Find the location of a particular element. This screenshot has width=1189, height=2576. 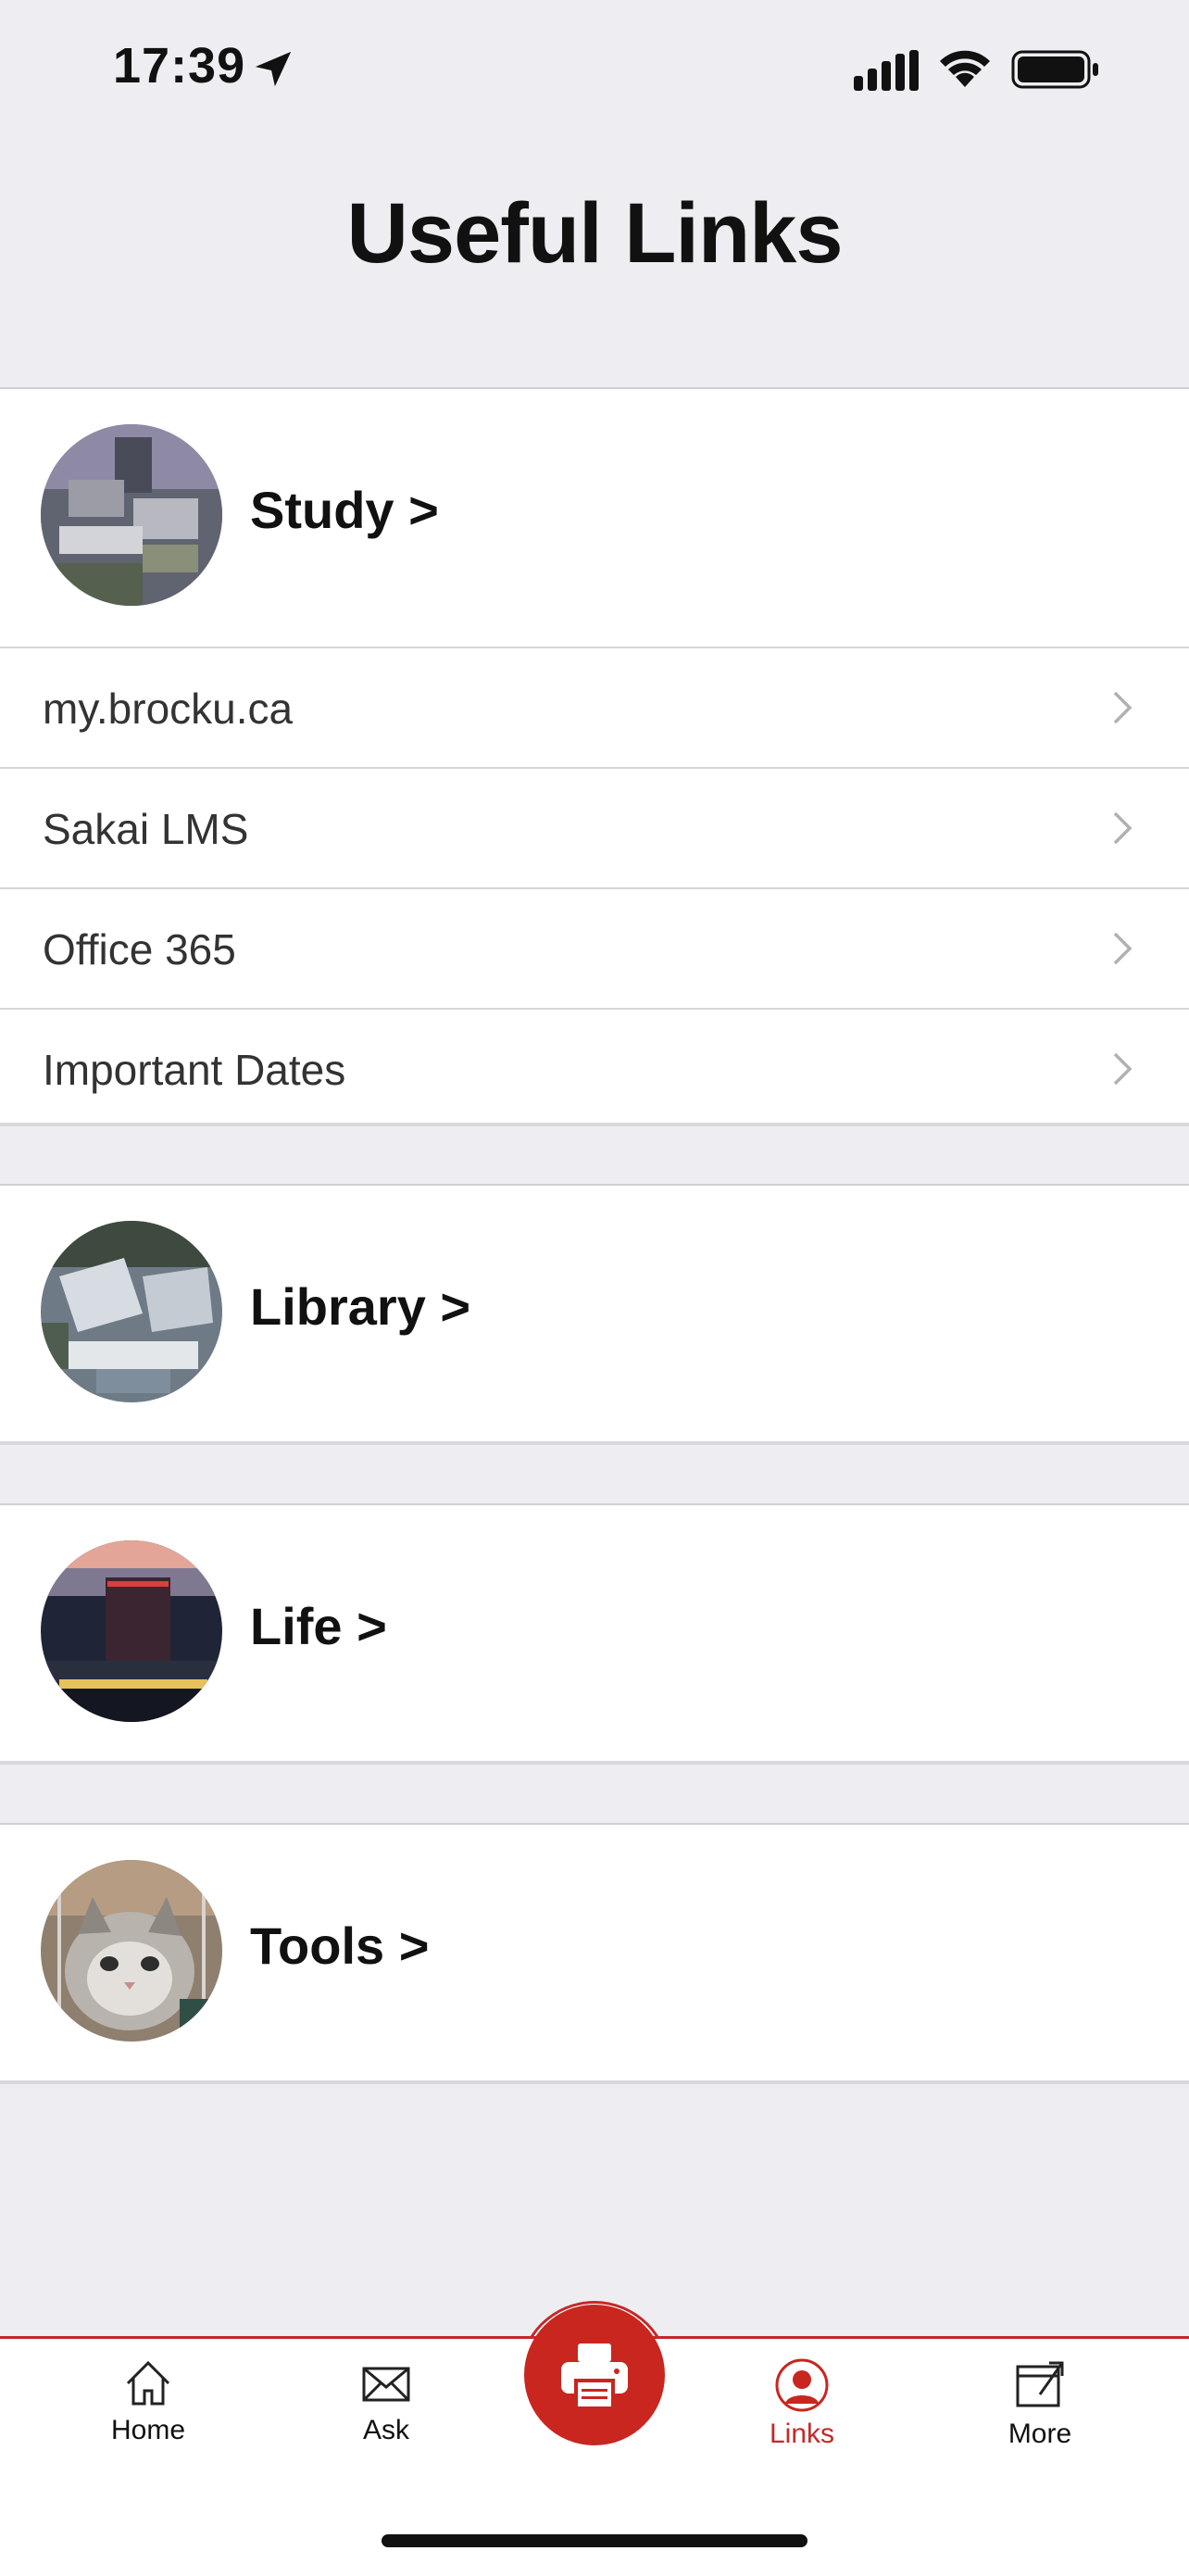

section-tools: Tools > is located at coordinates (594, 1953).